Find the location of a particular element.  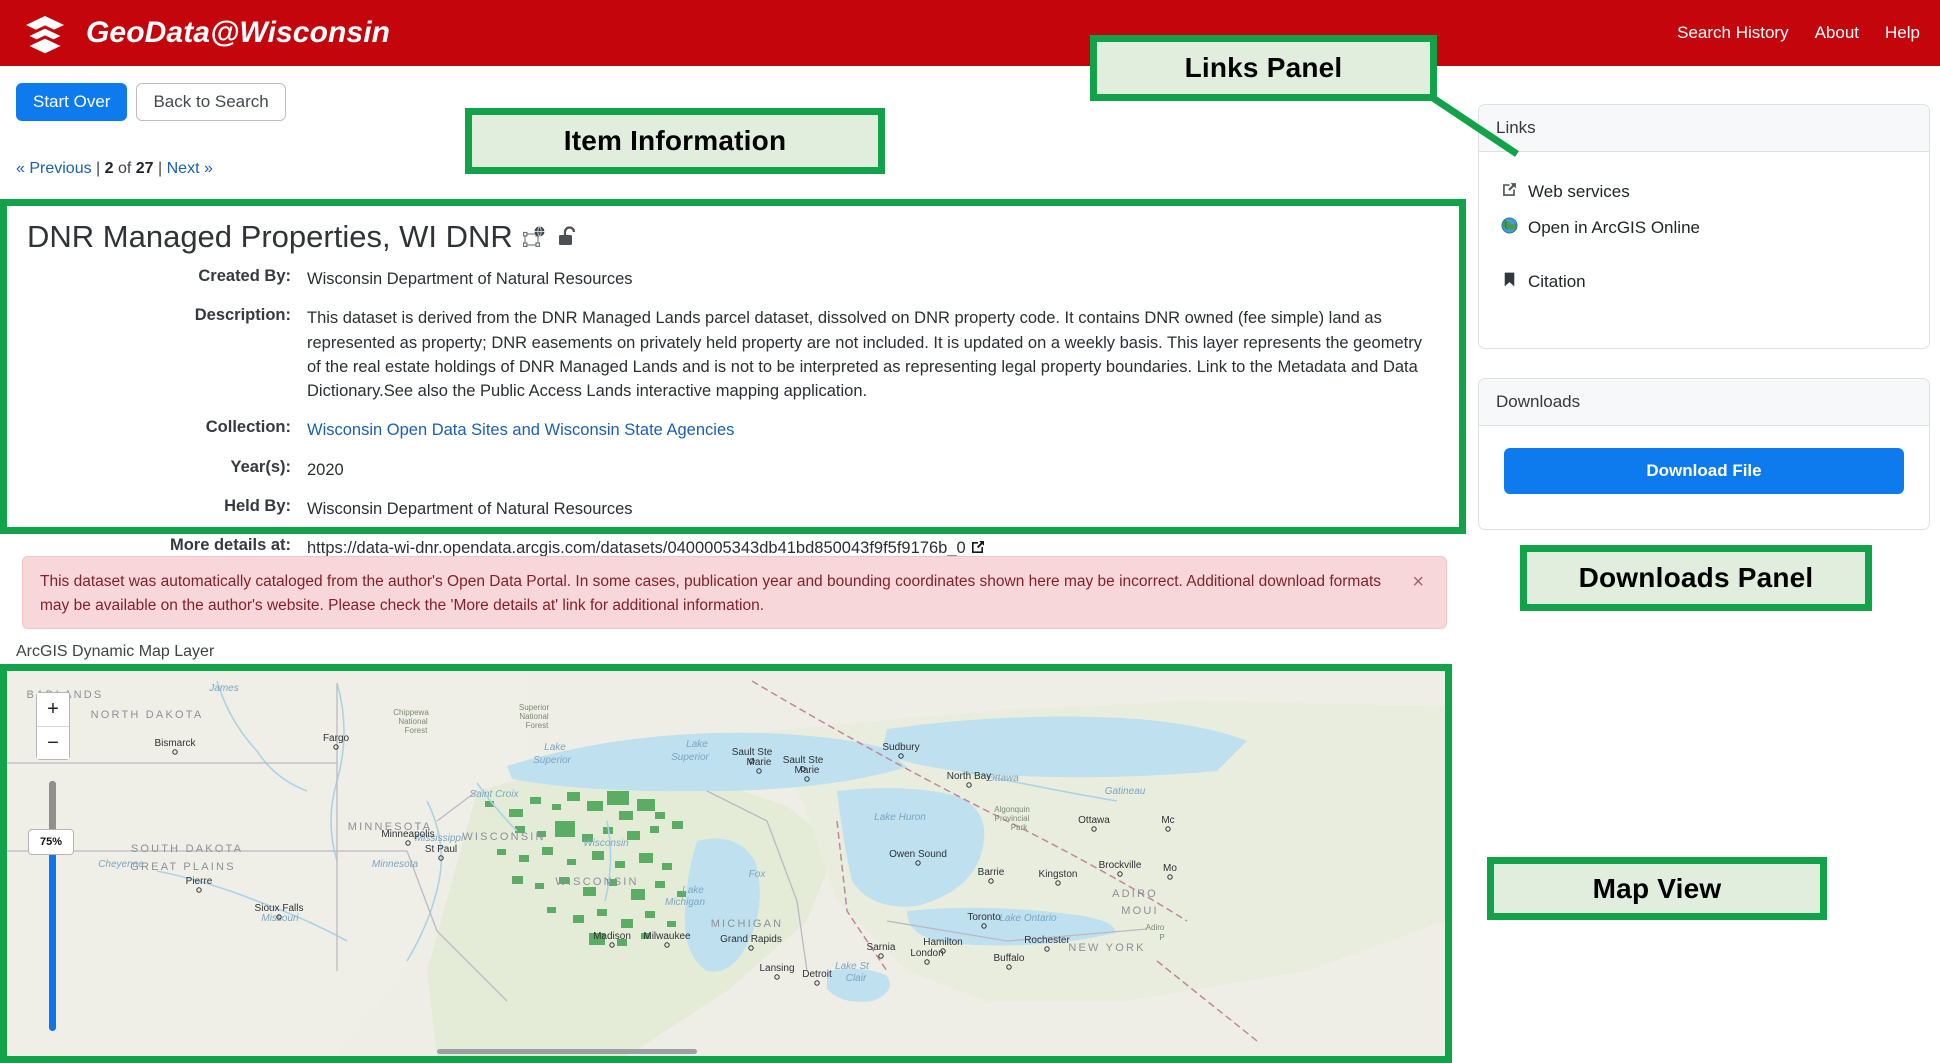

opacity-value-handle: 75% is located at coordinates (51, 842).